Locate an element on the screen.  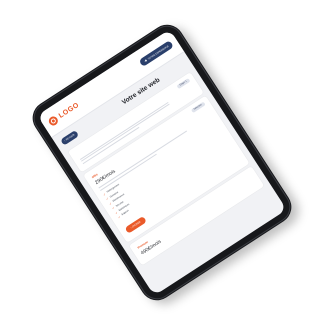
arrow-left-icon: ◀ is located at coordinates (145, 60).